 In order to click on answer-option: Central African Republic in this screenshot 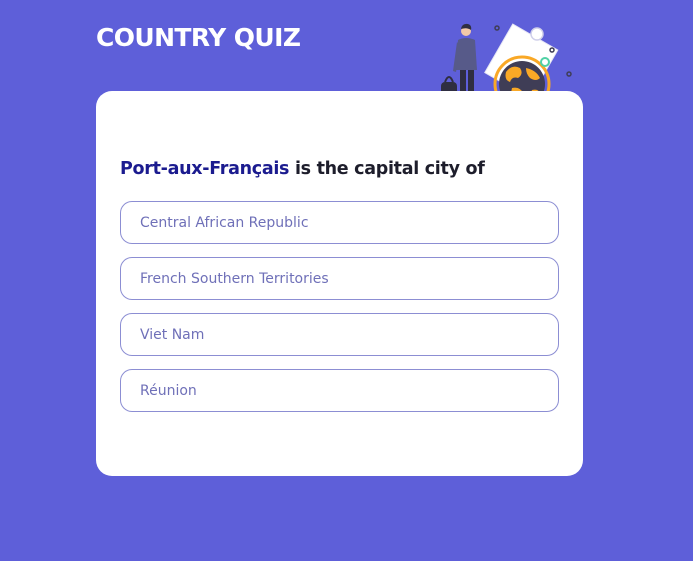, I will do `click(339, 222)`.